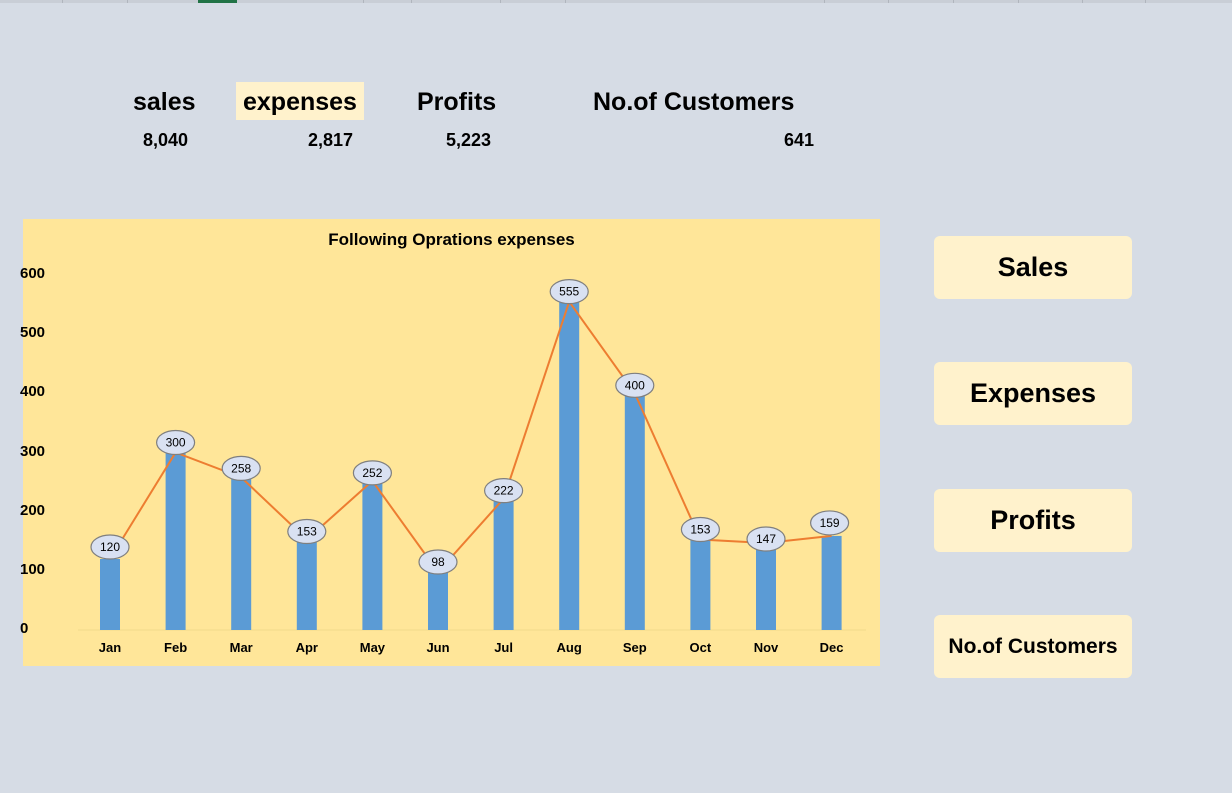 The height and width of the screenshot is (793, 1232). I want to click on y-tick-label: 400, so click(33, 392).